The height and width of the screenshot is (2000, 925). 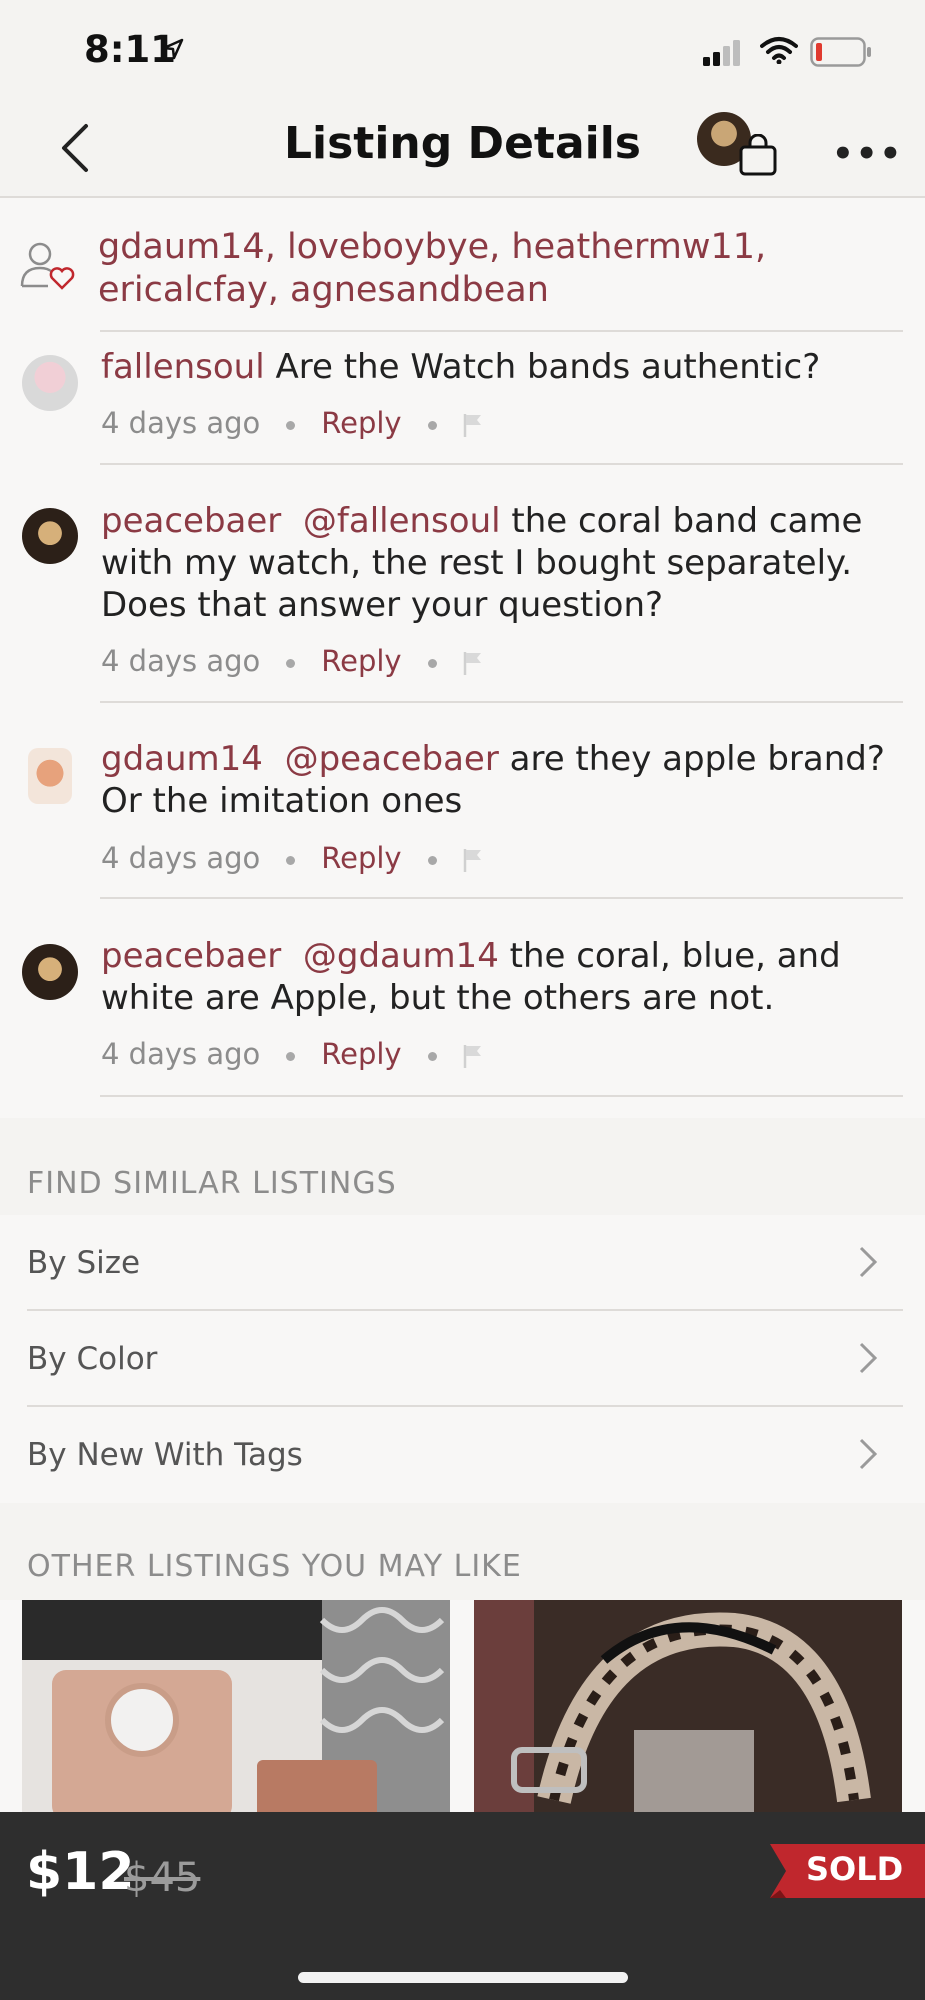 What do you see at coordinates (84, 1263) in the screenshot?
I see `row-label: By Size` at bounding box center [84, 1263].